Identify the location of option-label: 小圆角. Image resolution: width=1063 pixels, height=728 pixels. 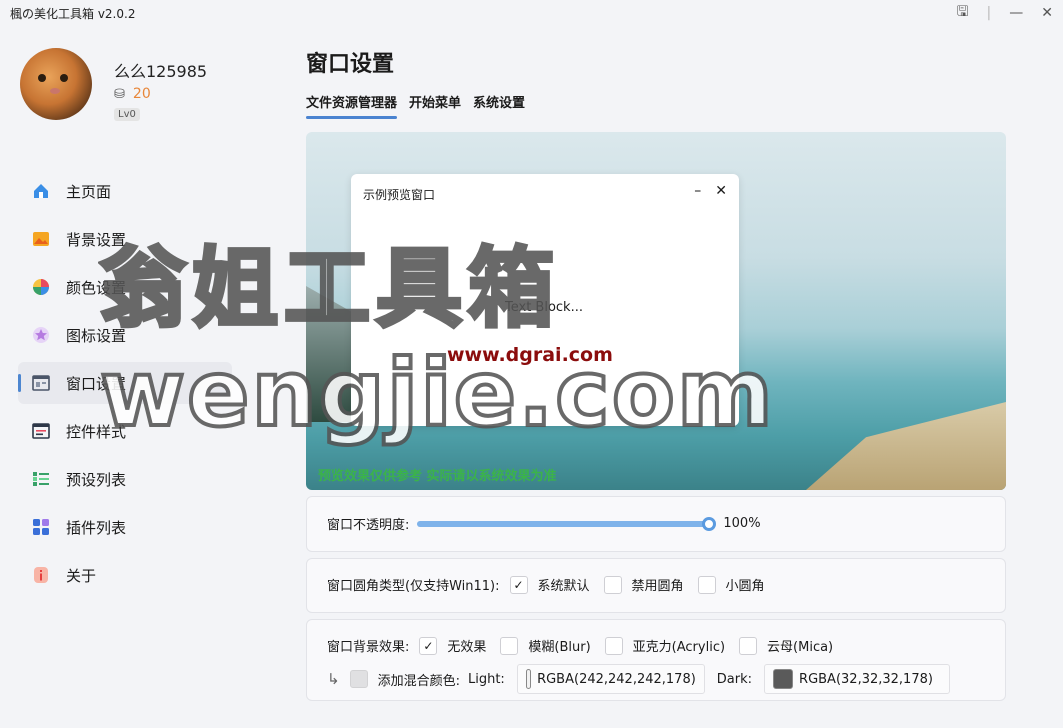
(745, 586).